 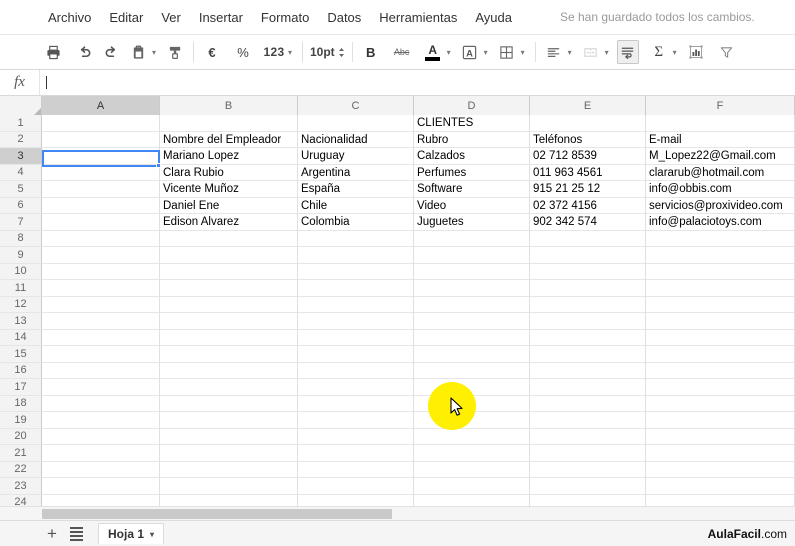 What do you see at coordinates (101, 354) in the screenshot?
I see `cell-A15` at bounding box center [101, 354].